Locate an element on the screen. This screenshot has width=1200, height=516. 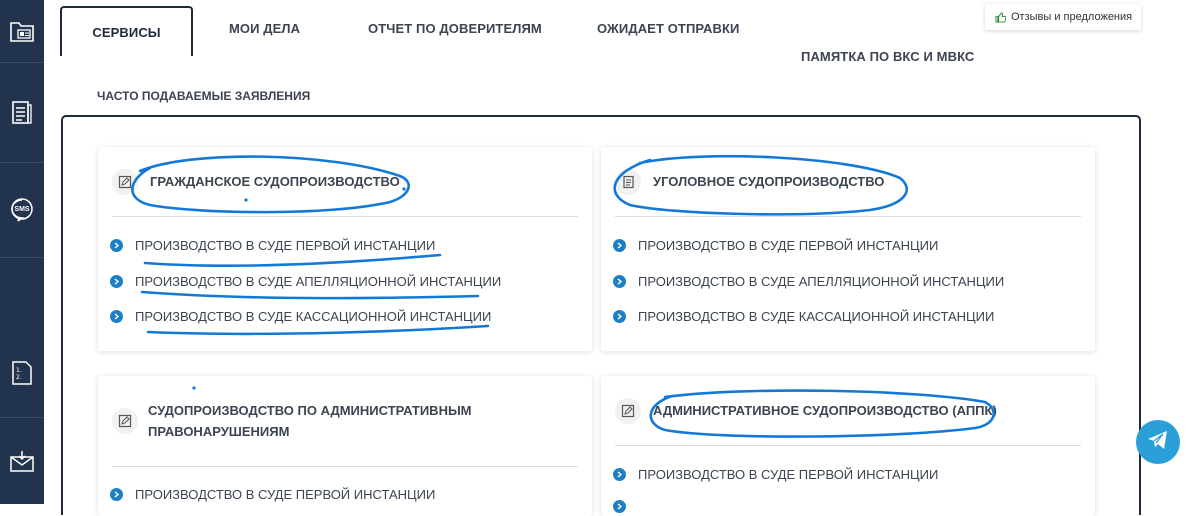
telegram-button is located at coordinates (1158, 442).